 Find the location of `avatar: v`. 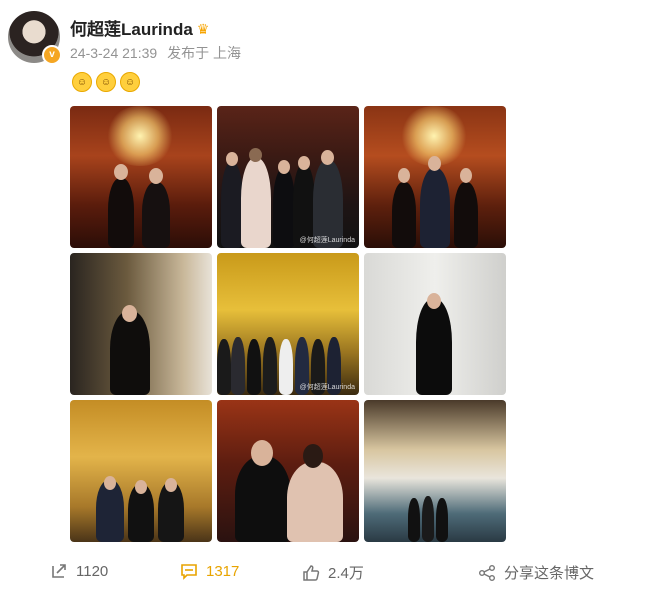

avatar: v is located at coordinates (35, 38).